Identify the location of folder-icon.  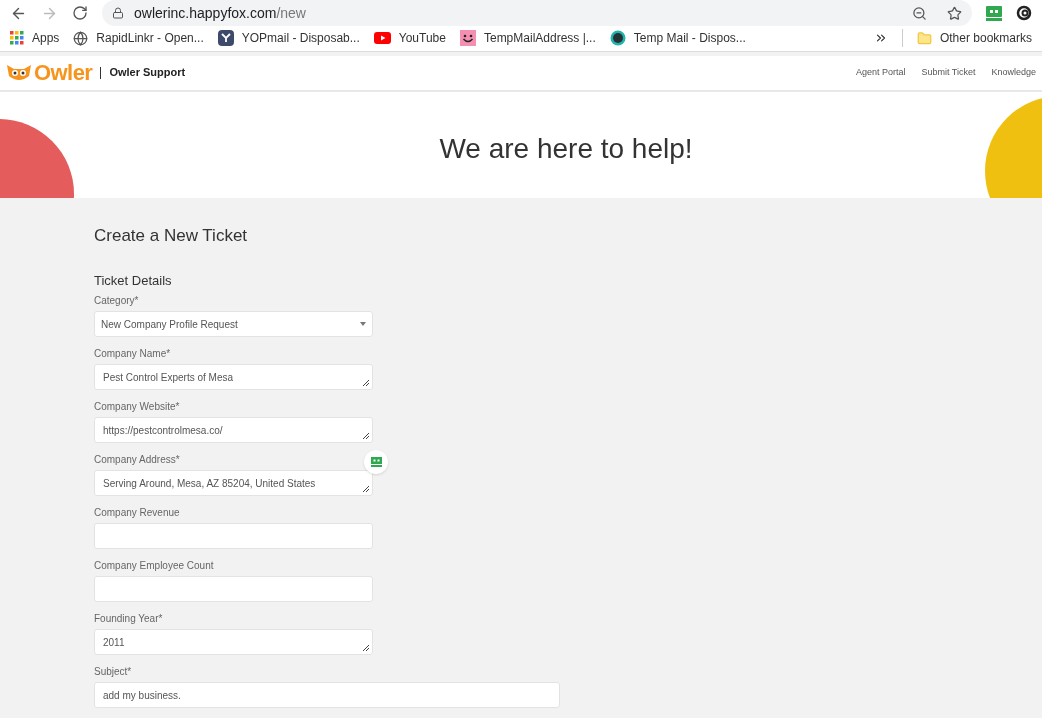
(924, 38).